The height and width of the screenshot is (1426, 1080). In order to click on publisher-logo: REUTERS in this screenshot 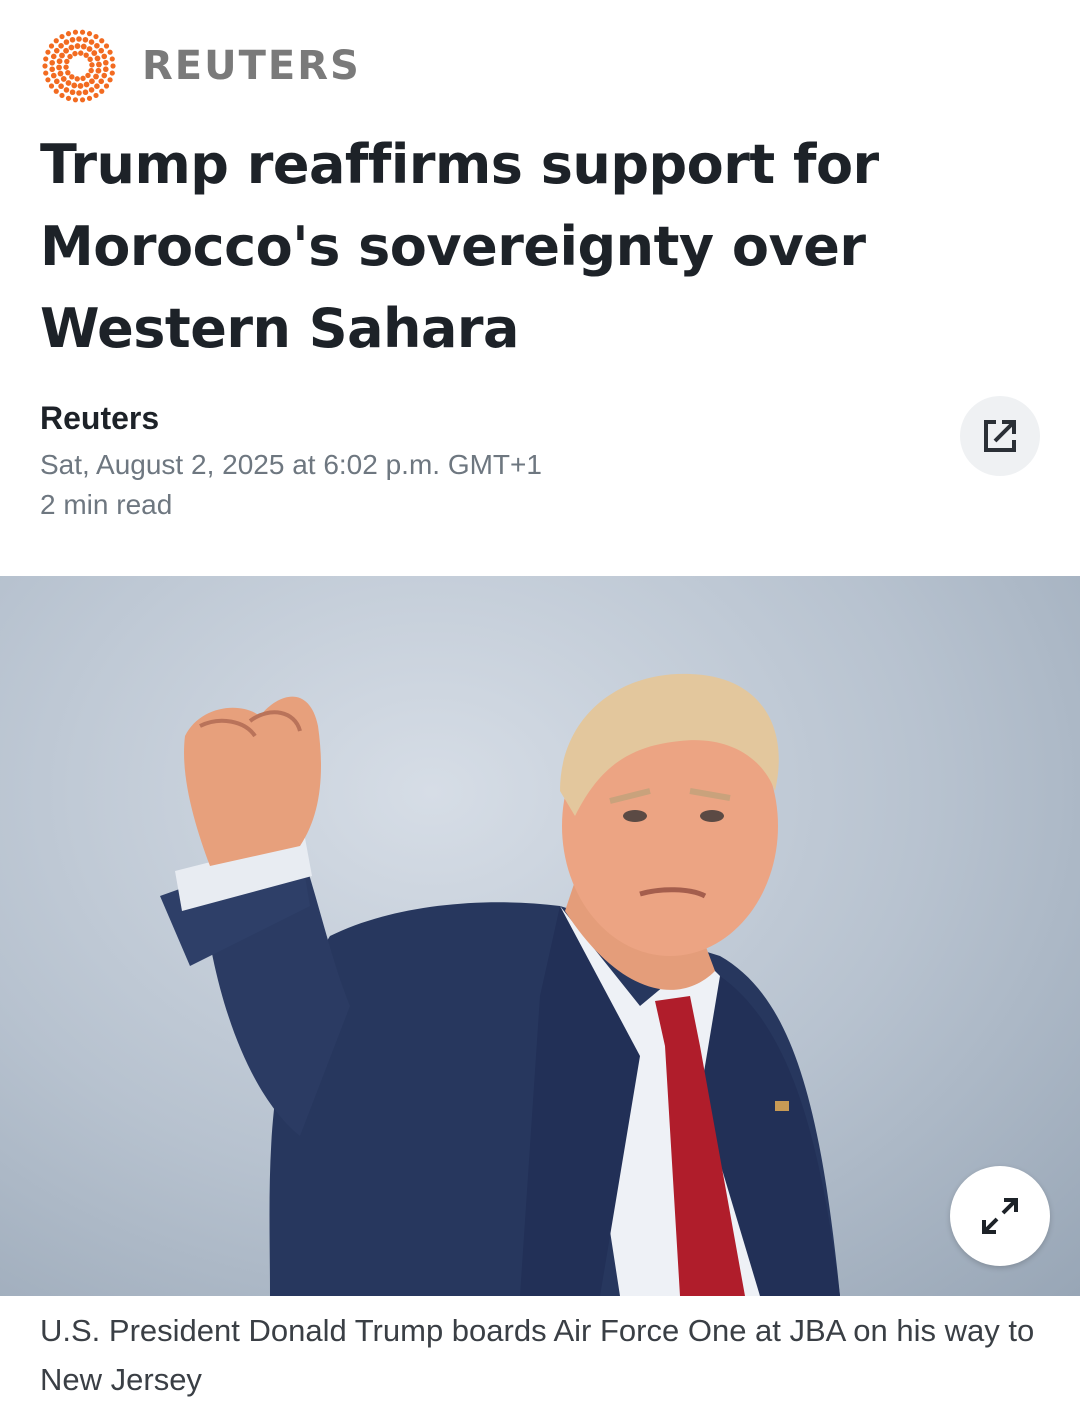, I will do `click(200, 66)`.